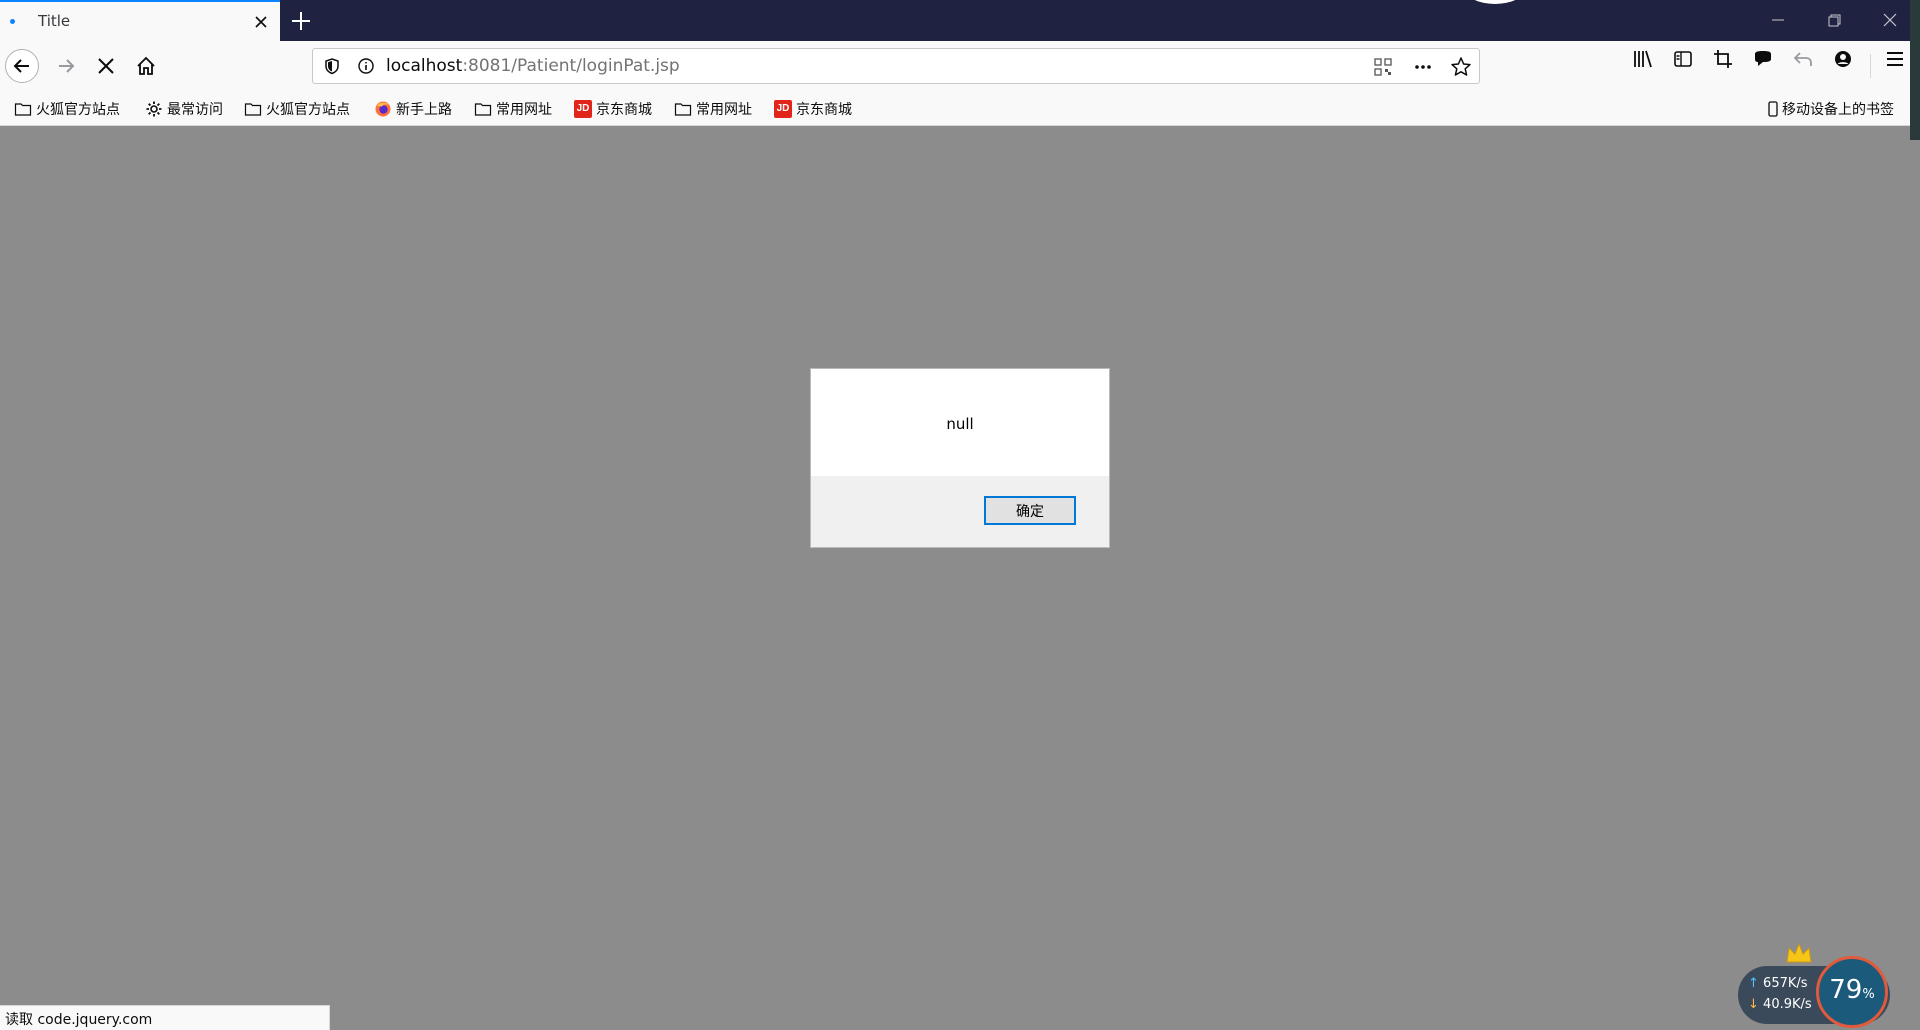 The height and width of the screenshot is (1030, 1920). Describe the element at coordinates (1838, 110) in the screenshot. I see `mobile-bookmarks-label: 移动设备上的书签` at that location.